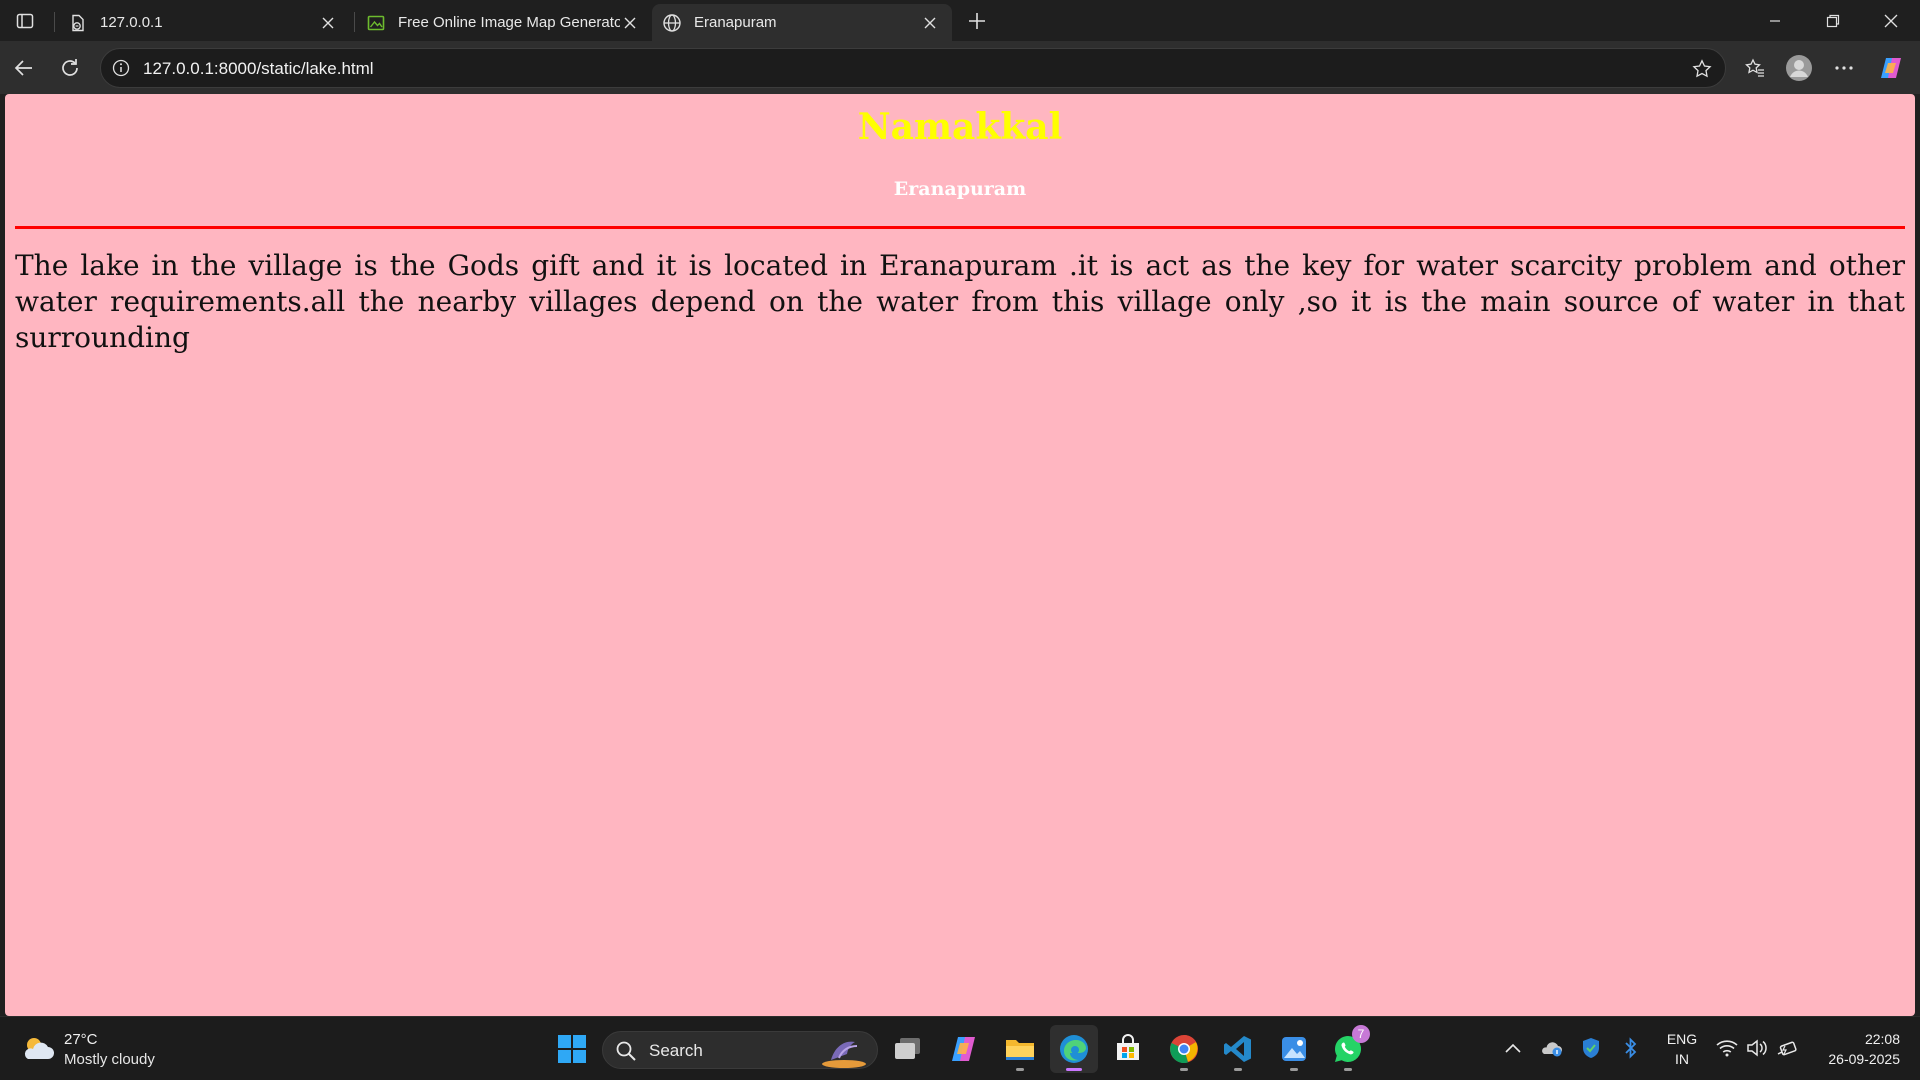 The height and width of the screenshot is (1080, 1920). What do you see at coordinates (1074, 1069) in the screenshot?
I see `active-indicator` at bounding box center [1074, 1069].